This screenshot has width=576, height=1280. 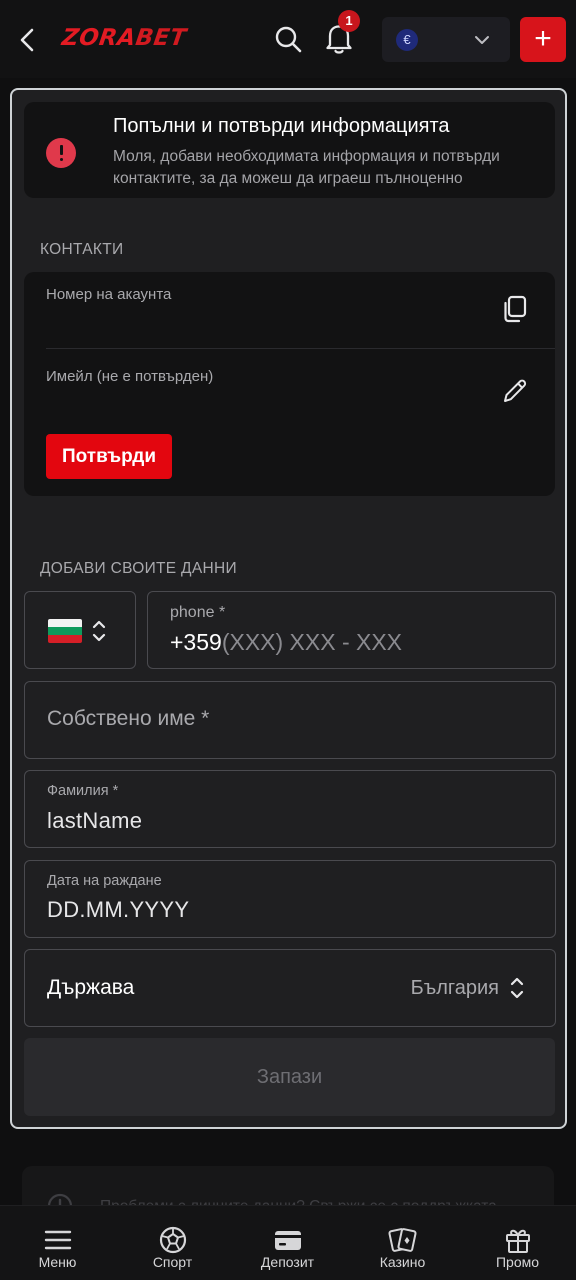 What do you see at coordinates (109, 456) in the screenshot?
I see `confirm-email-button: Потвърди` at bounding box center [109, 456].